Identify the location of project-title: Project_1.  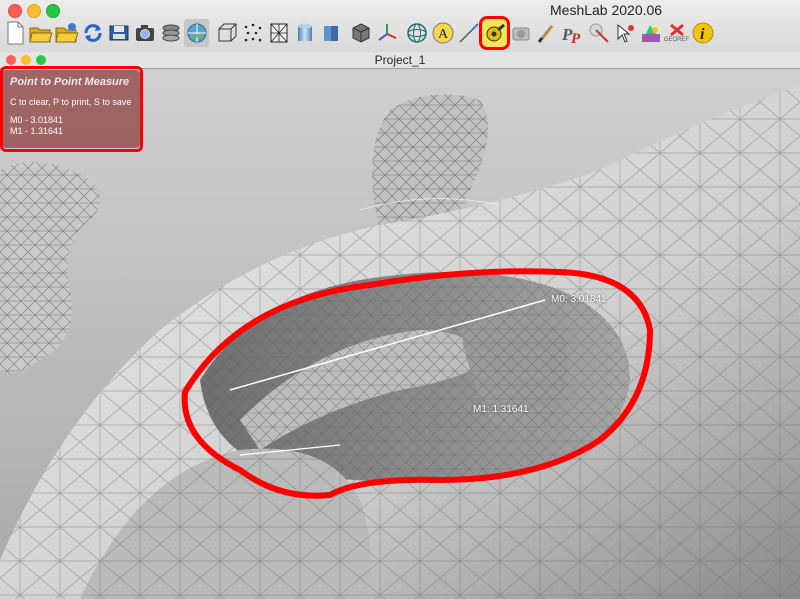
(400, 60).